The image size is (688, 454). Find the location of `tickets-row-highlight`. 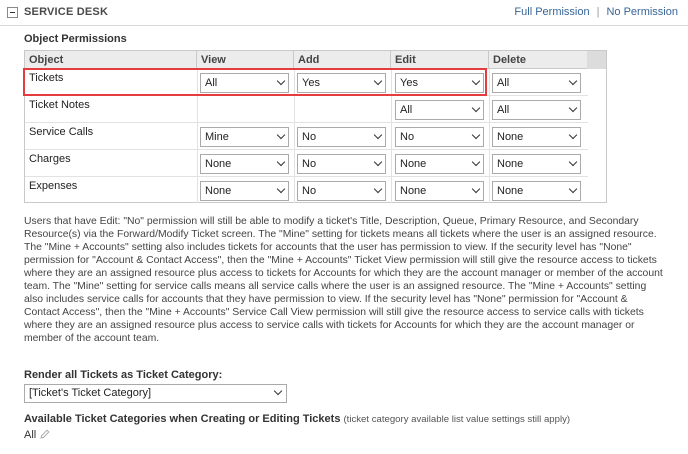

tickets-row-highlight is located at coordinates (255, 82).